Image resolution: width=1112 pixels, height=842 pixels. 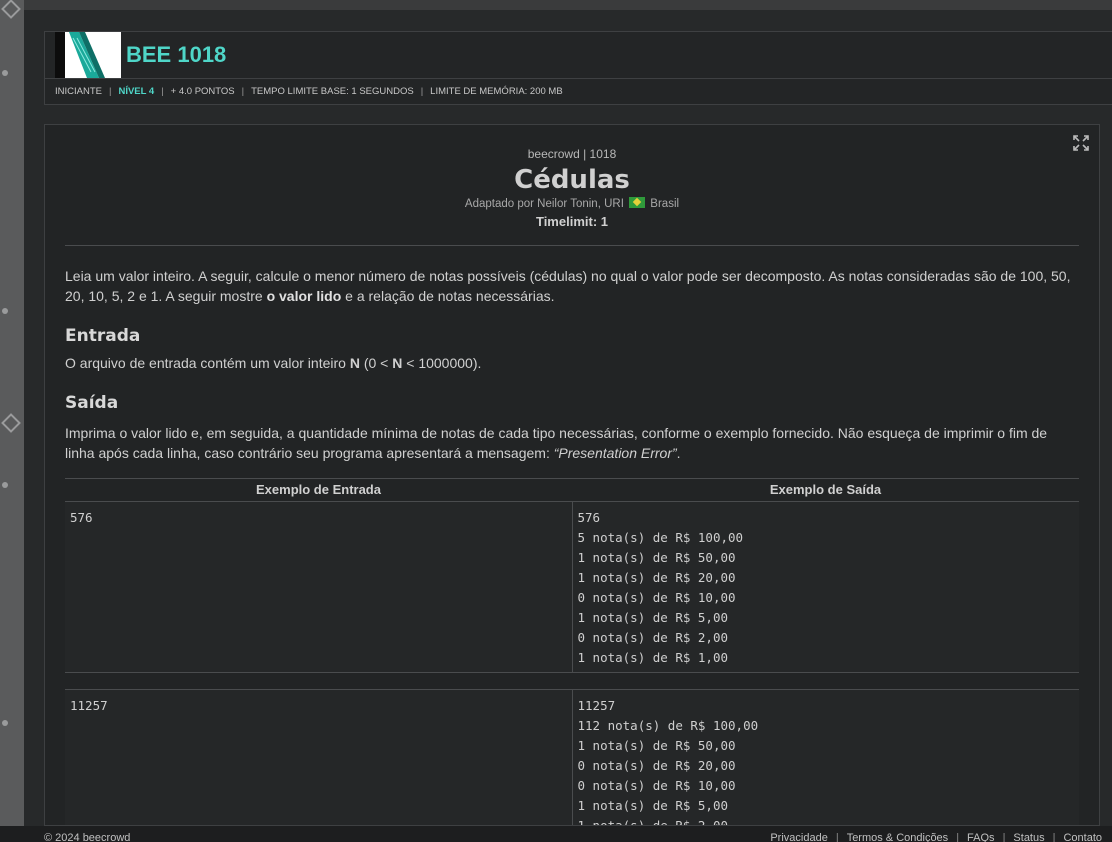 I want to click on problem-logo-icon, so click(x=88, y=55).